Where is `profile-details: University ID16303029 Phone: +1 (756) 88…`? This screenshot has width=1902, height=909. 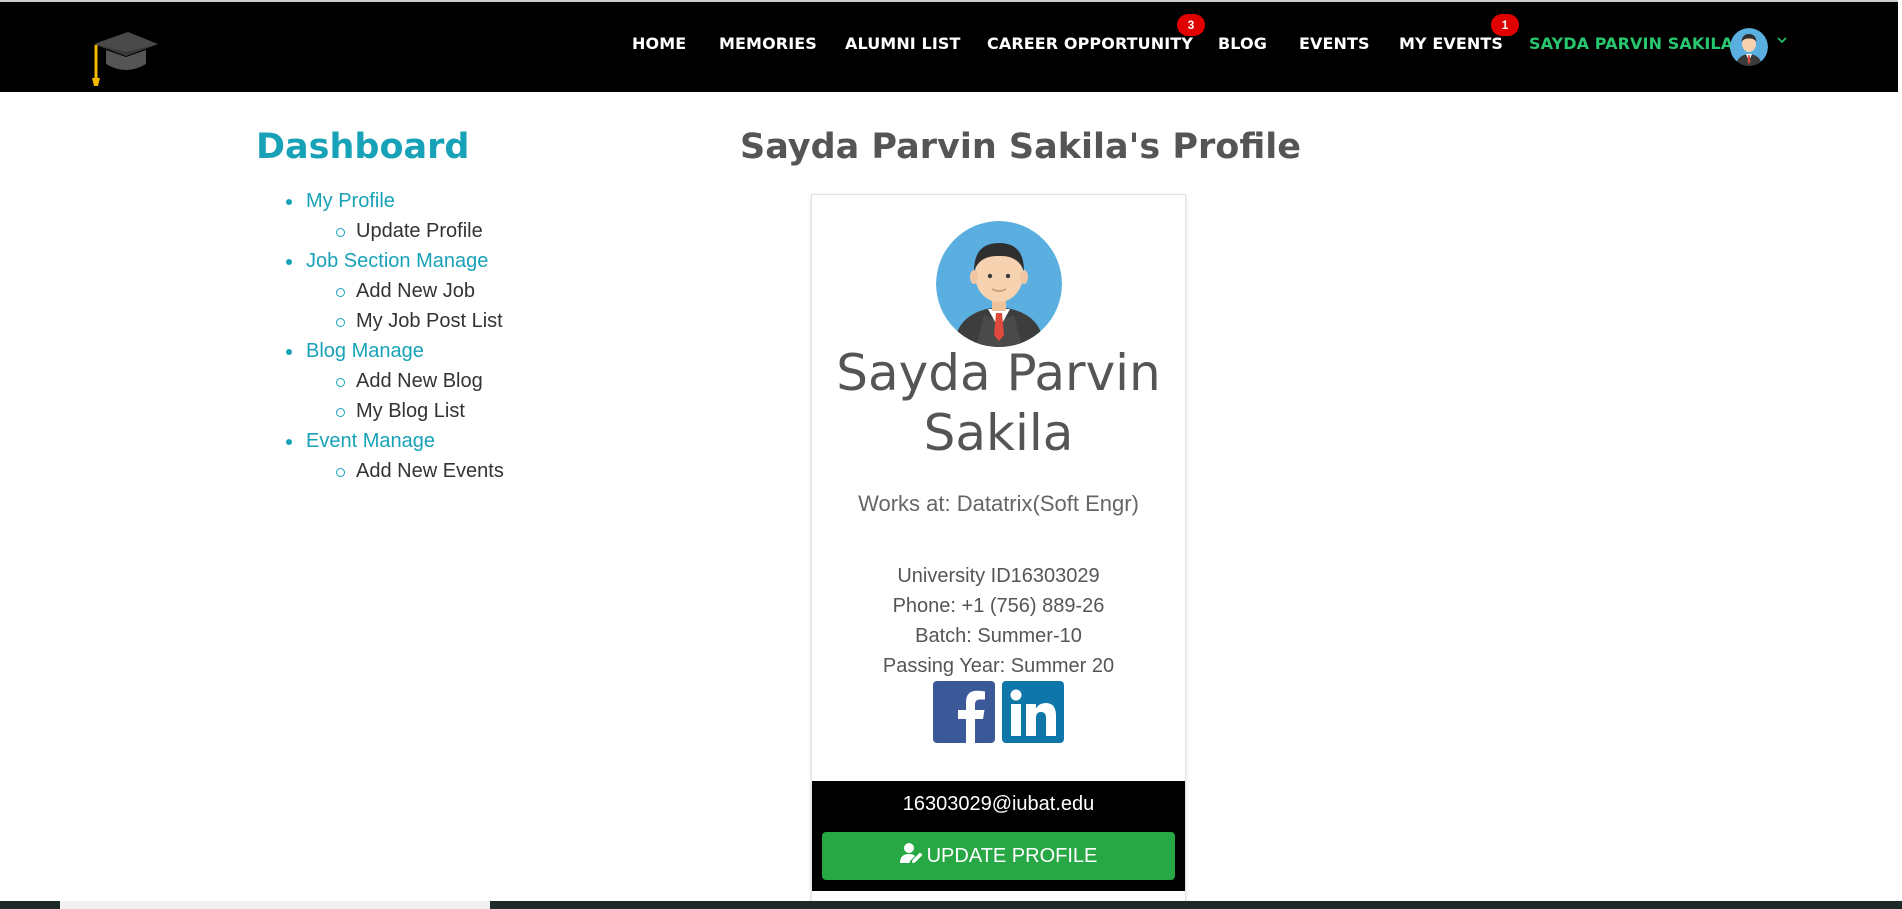
profile-details: University ID16303029 Phone: +1 (756) 88… is located at coordinates (998, 621).